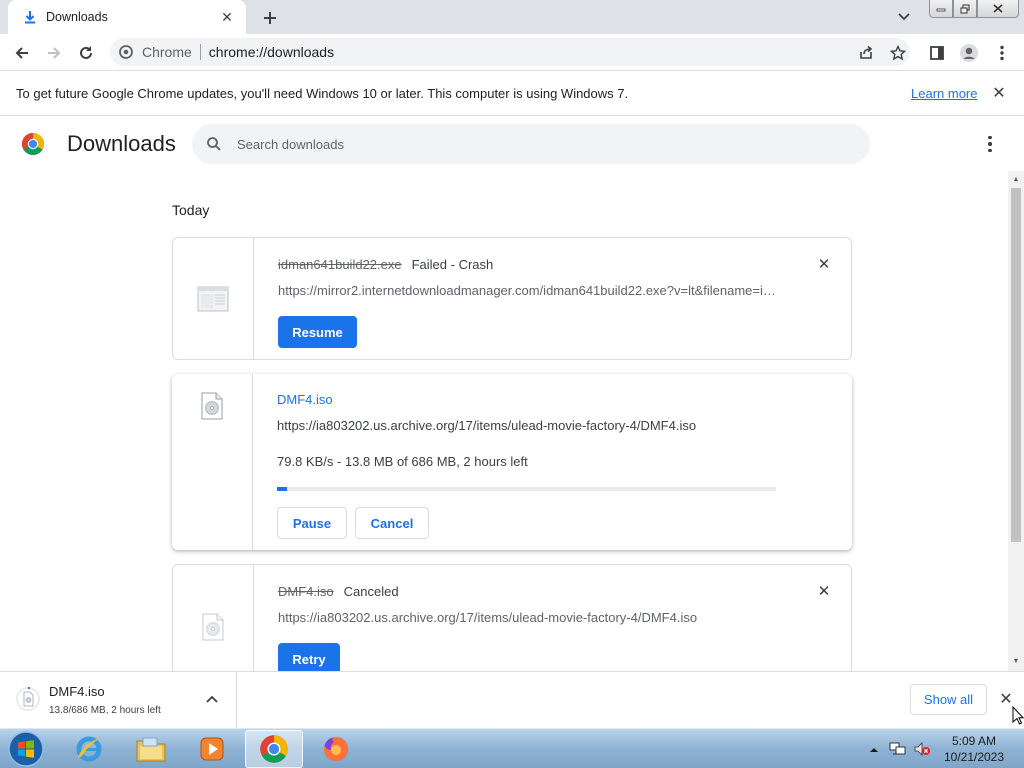  Describe the element at coordinates (944, 93) in the screenshot. I see `learn-more-link: Learn more` at that location.